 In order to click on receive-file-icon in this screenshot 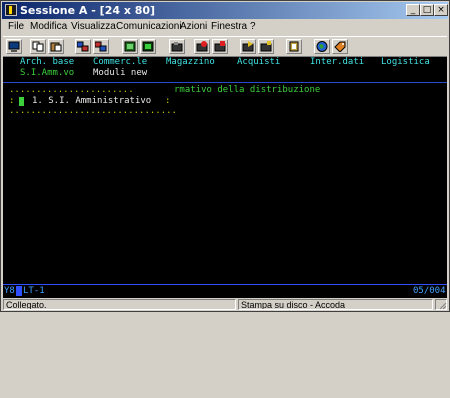, I will do `click(101, 46)`.